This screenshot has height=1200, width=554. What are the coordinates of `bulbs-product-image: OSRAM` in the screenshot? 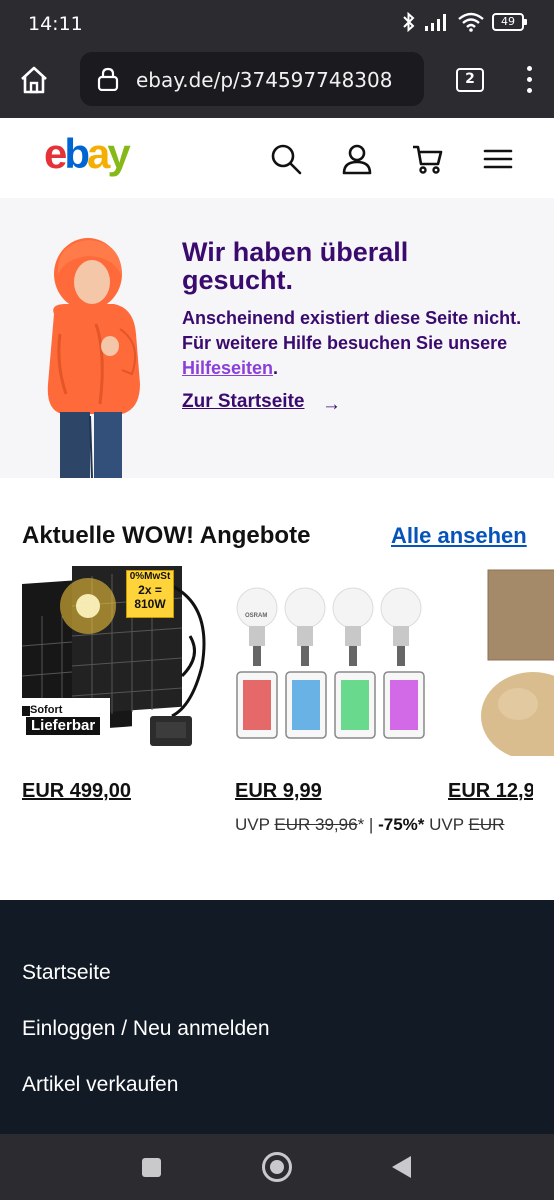 It's located at (330, 661).